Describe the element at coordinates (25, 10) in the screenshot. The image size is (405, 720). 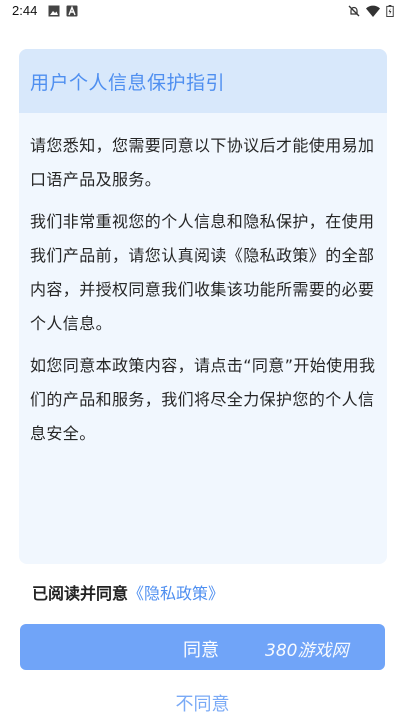
I see `status-time: 2:44` at that location.